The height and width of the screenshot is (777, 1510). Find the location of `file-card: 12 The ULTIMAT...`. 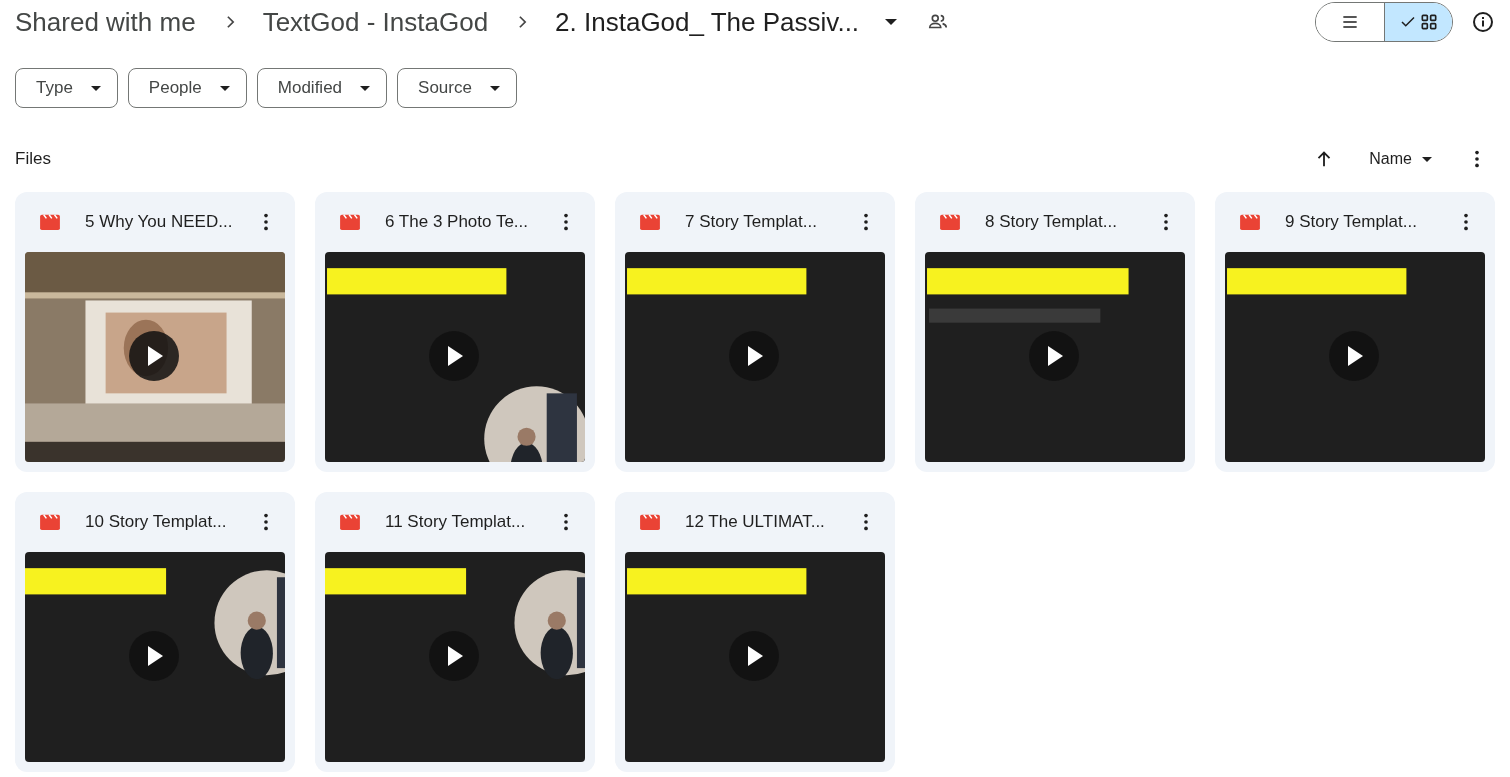

file-card: 12 The ULTIMAT... is located at coordinates (755, 632).